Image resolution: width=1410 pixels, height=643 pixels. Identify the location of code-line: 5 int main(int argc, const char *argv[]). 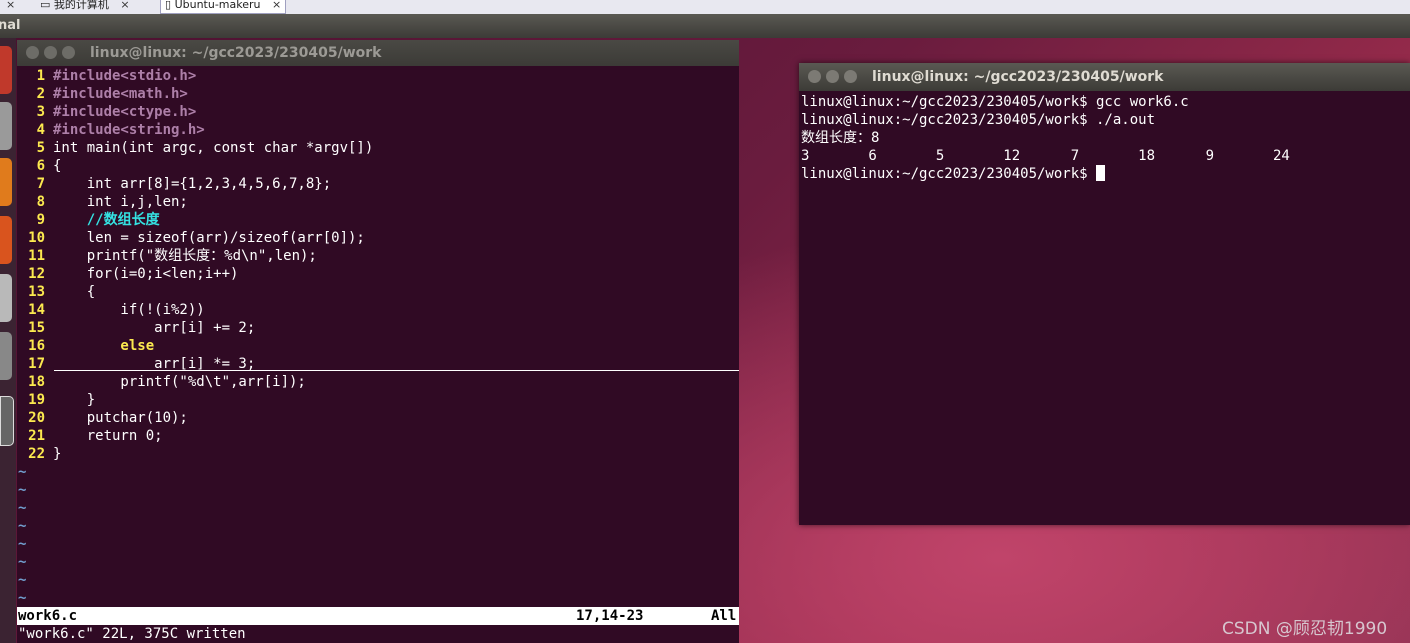
(205, 148).